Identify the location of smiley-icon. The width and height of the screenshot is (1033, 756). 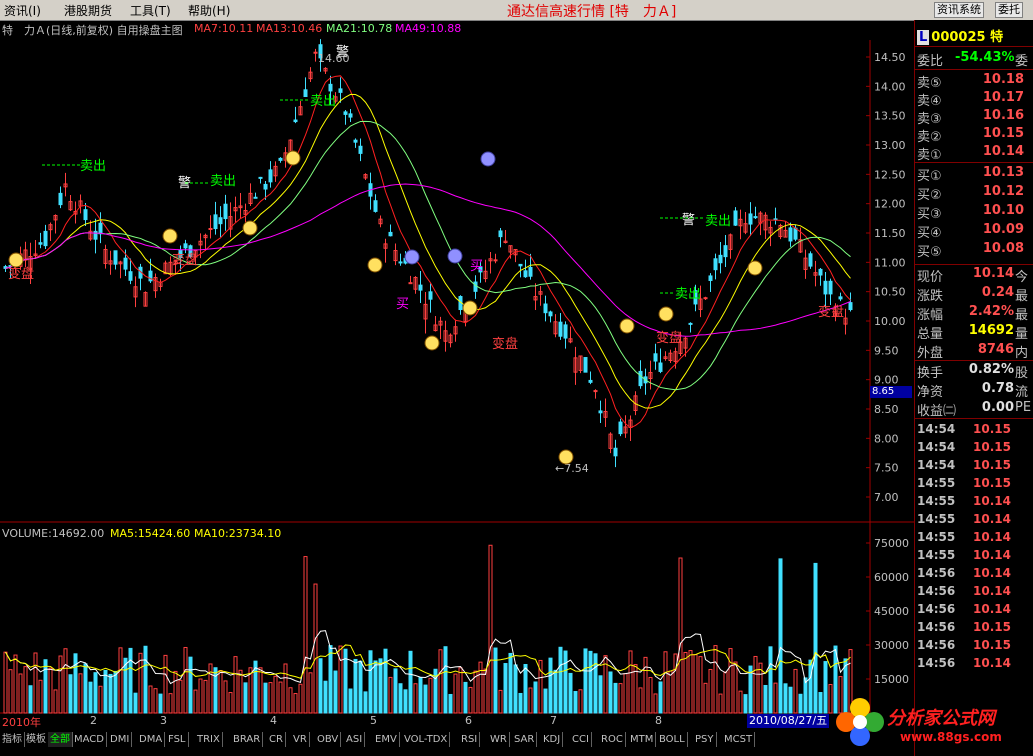
(755, 268).